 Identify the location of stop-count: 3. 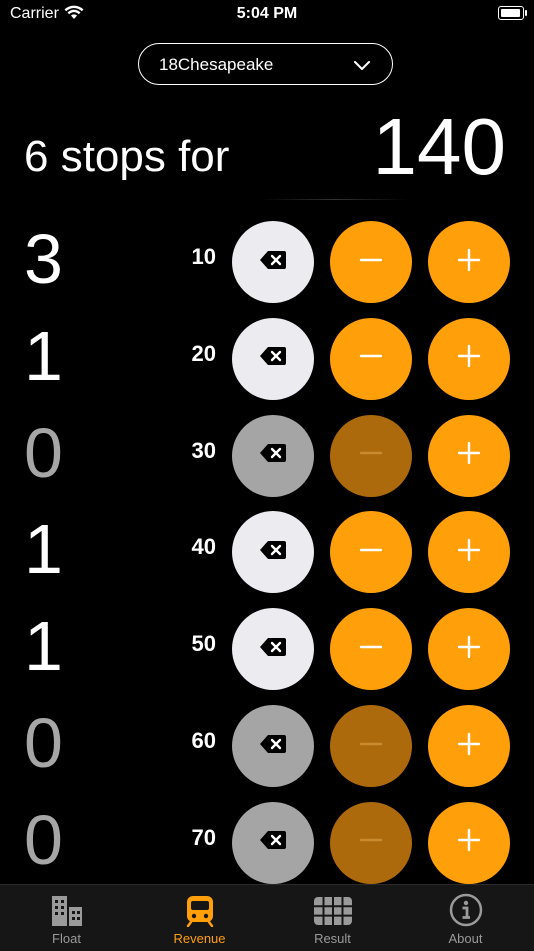
(43, 259).